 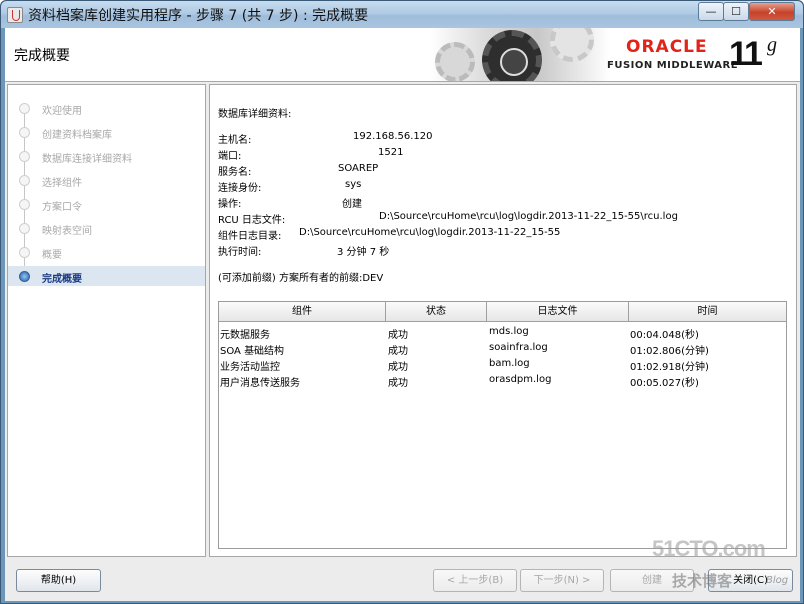 What do you see at coordinates (198, 16) in the screenshot?
I see `window-title: 资料档案库创建实用程序 - 步骤 7 (共 7 步) : 完成概要` at bounding box center [198, 16].